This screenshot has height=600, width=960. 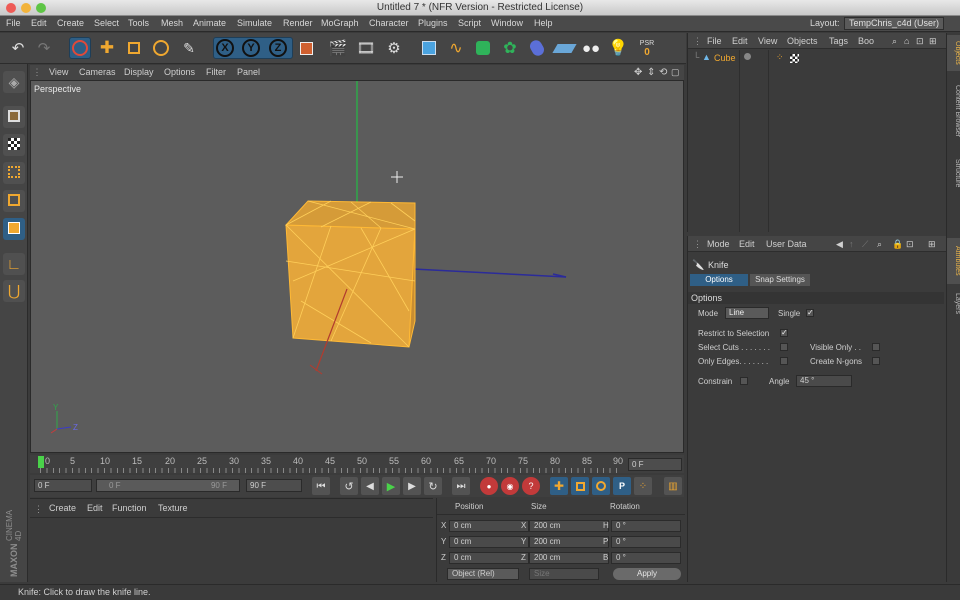 What do you see at coordinates (507, 23) in the screenshot?
I see `menu-window: Window` at bounding box center [507, 23].